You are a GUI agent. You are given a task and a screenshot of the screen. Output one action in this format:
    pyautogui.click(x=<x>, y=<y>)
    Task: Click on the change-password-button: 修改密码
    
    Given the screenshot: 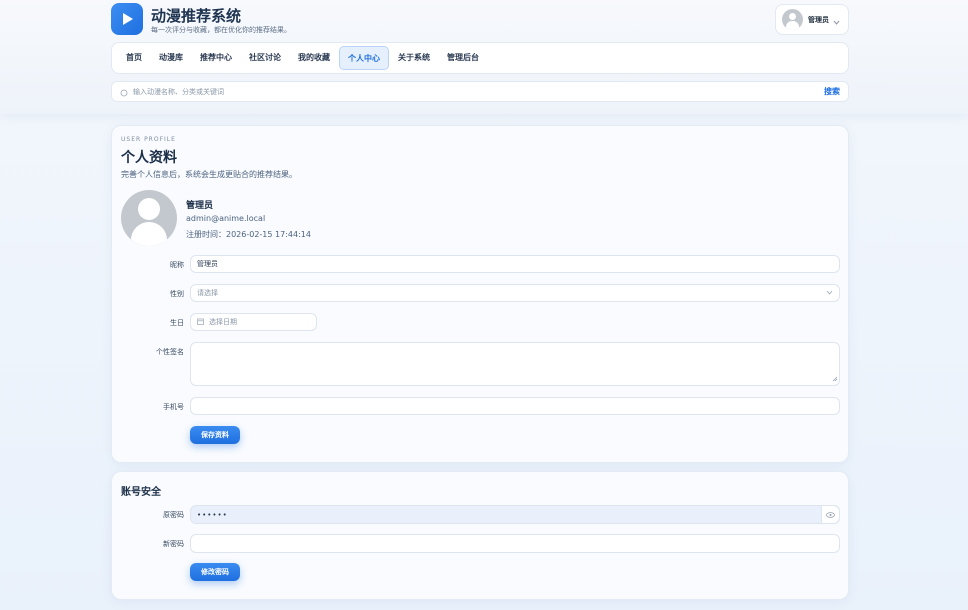 What is the action you would take?
    pyautogui.click(x=215, y=572)
    